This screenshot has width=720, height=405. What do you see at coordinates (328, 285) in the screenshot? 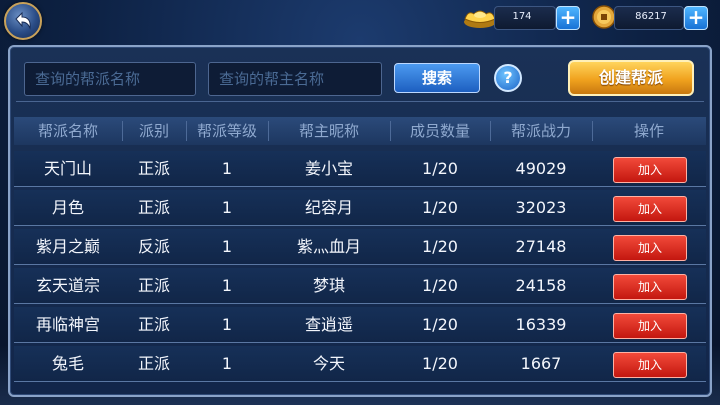
I see `leader-cell: 梦琪` at bounding box center [328, 285].